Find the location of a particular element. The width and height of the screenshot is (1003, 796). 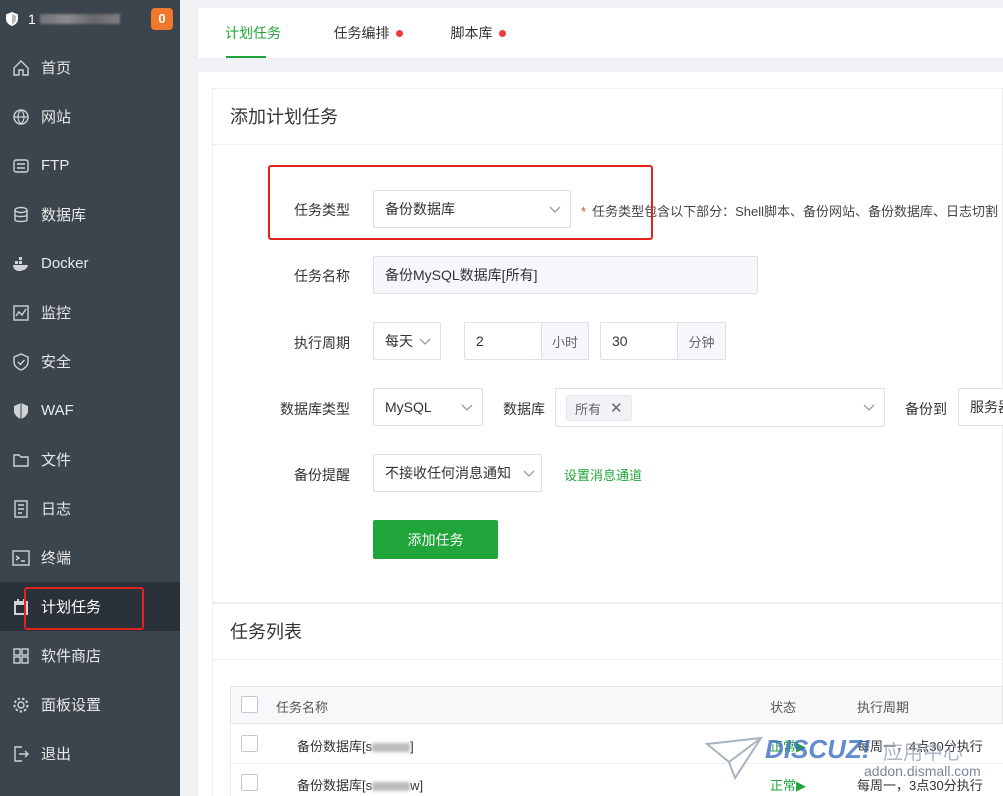

notify-channel-link: 设置消息通道 is located at coordinates (603, 474).